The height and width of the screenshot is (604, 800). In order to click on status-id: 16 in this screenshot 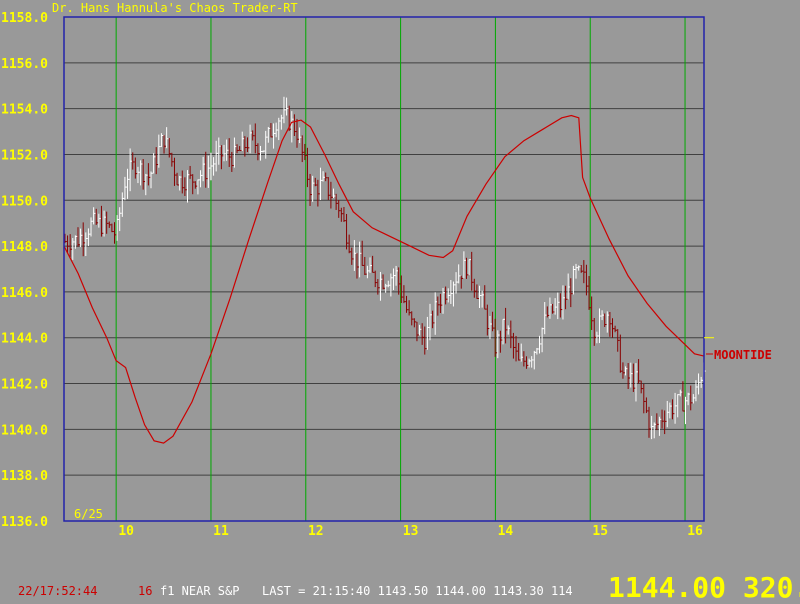, I will do `click(145, 591)`.